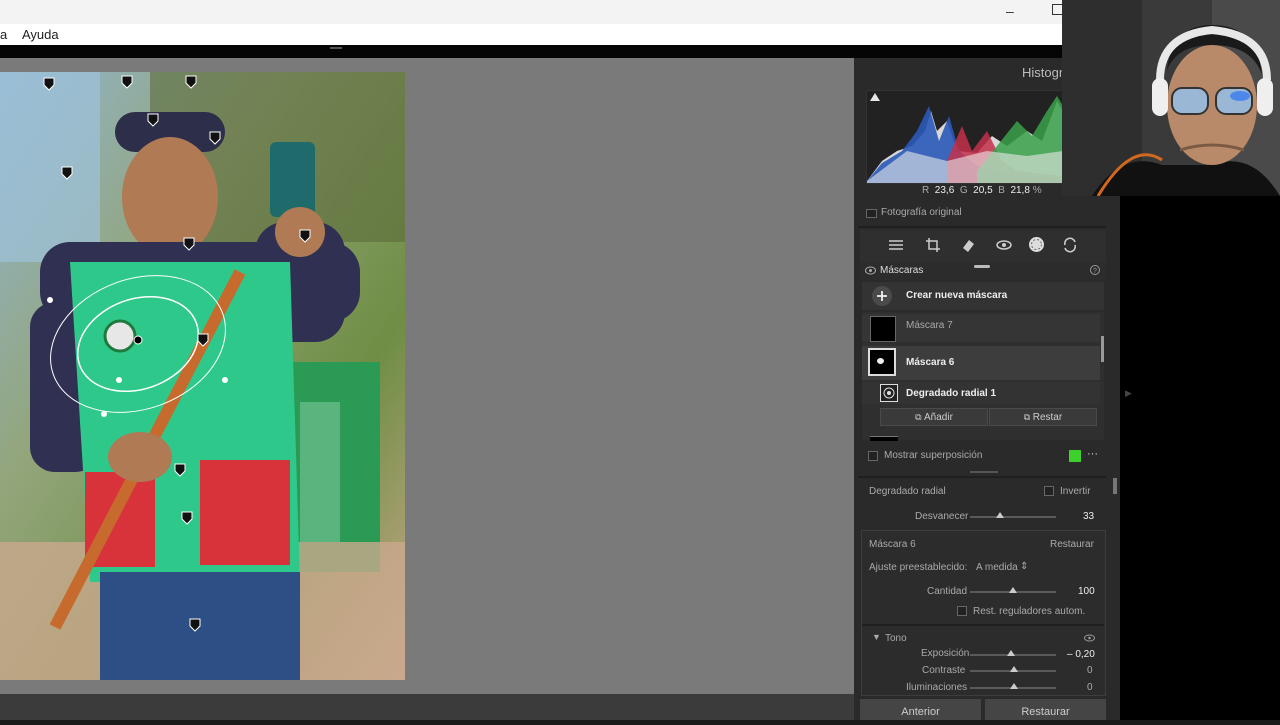 The width and height of the screenshot is (1280, 725). I want to click on mask7-row, so click(981, 328).